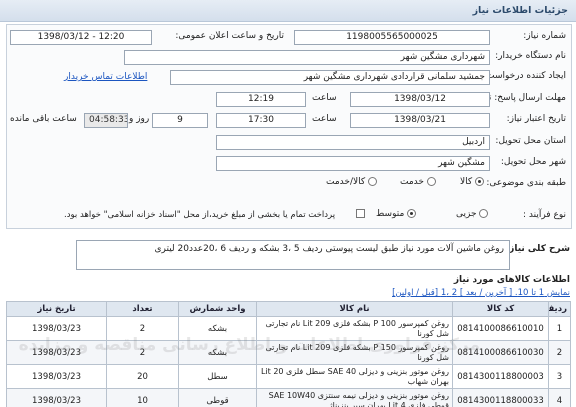  Describe the element at coordinates (180, 120) in the screenshot. I see `remaining-days-field: 9` at that location.